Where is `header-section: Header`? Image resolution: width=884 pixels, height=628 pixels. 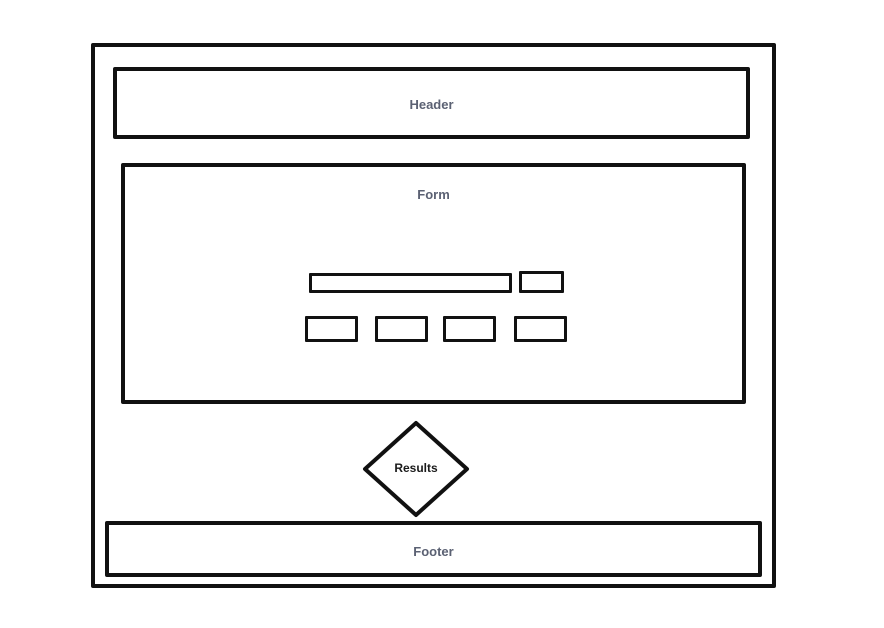
header-section: Header is located at coordinates (431, 103).